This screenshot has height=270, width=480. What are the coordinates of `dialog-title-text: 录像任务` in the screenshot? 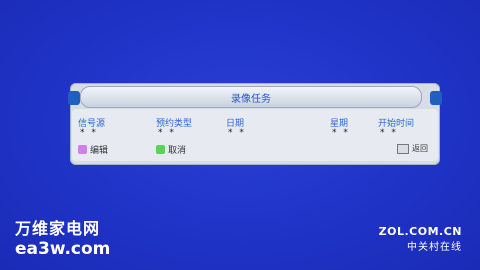 It's located at (251, 99).